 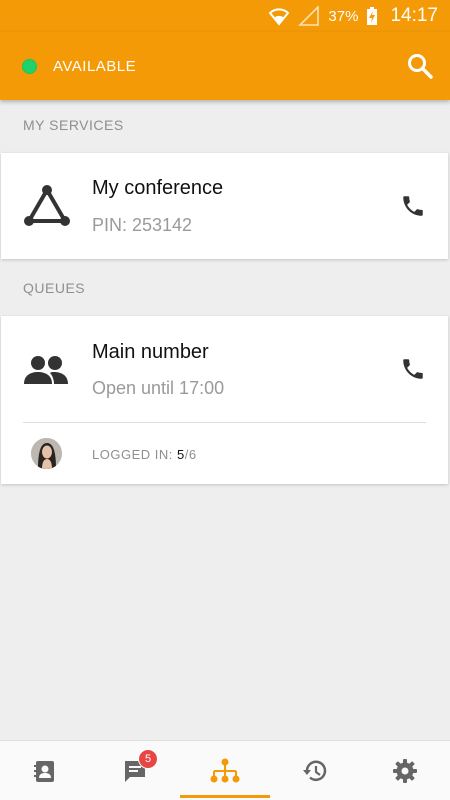 What do you see at coordinates (420, 66) in the screenshot?
I see `search-icon` at bounding box center [420, 66].